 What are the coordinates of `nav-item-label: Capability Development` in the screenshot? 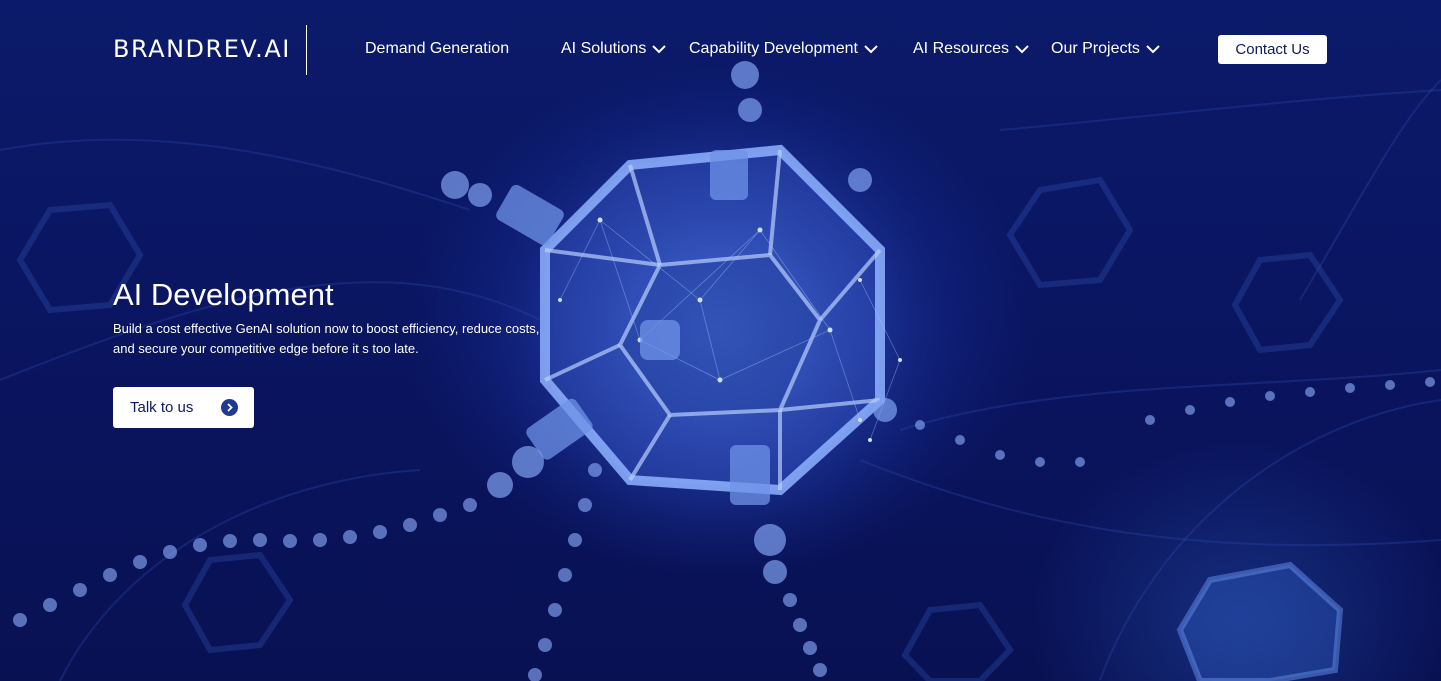 It's located at (773, 48).